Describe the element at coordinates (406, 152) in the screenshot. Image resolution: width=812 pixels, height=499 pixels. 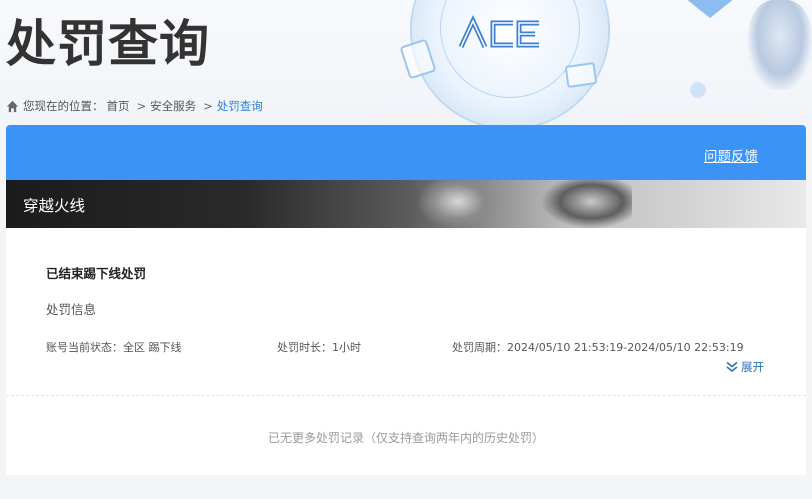
I see `panel-header: 问题反馈` at that location.